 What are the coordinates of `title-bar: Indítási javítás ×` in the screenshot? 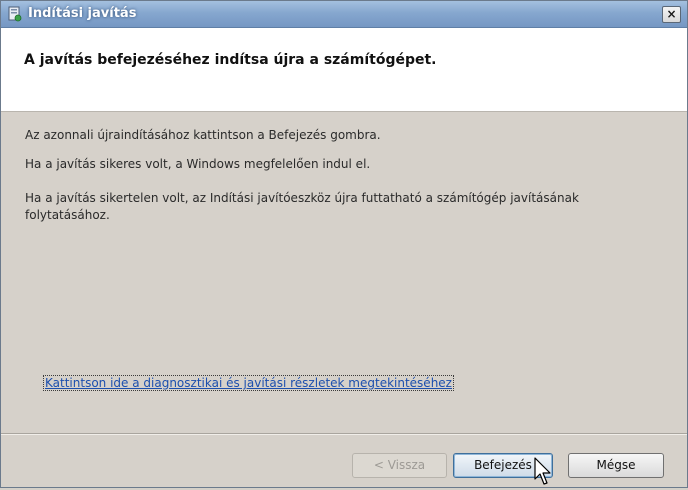 It's located at (344, 14).